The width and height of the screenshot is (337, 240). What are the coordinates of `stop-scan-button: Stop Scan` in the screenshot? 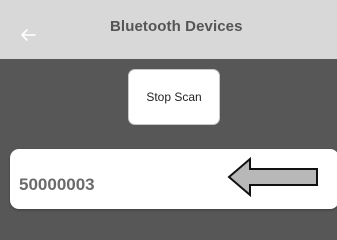 It's located at (174, 97).